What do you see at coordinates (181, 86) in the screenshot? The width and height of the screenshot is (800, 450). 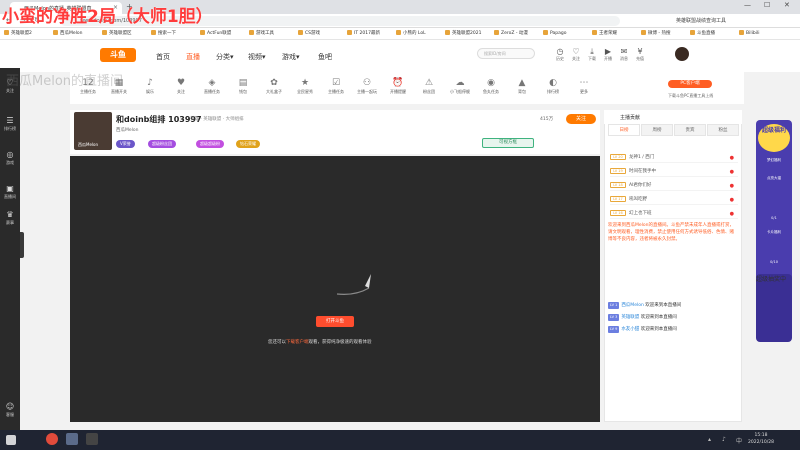 I see `category-item: ♥ 关注` at bounding box center [181, 86].